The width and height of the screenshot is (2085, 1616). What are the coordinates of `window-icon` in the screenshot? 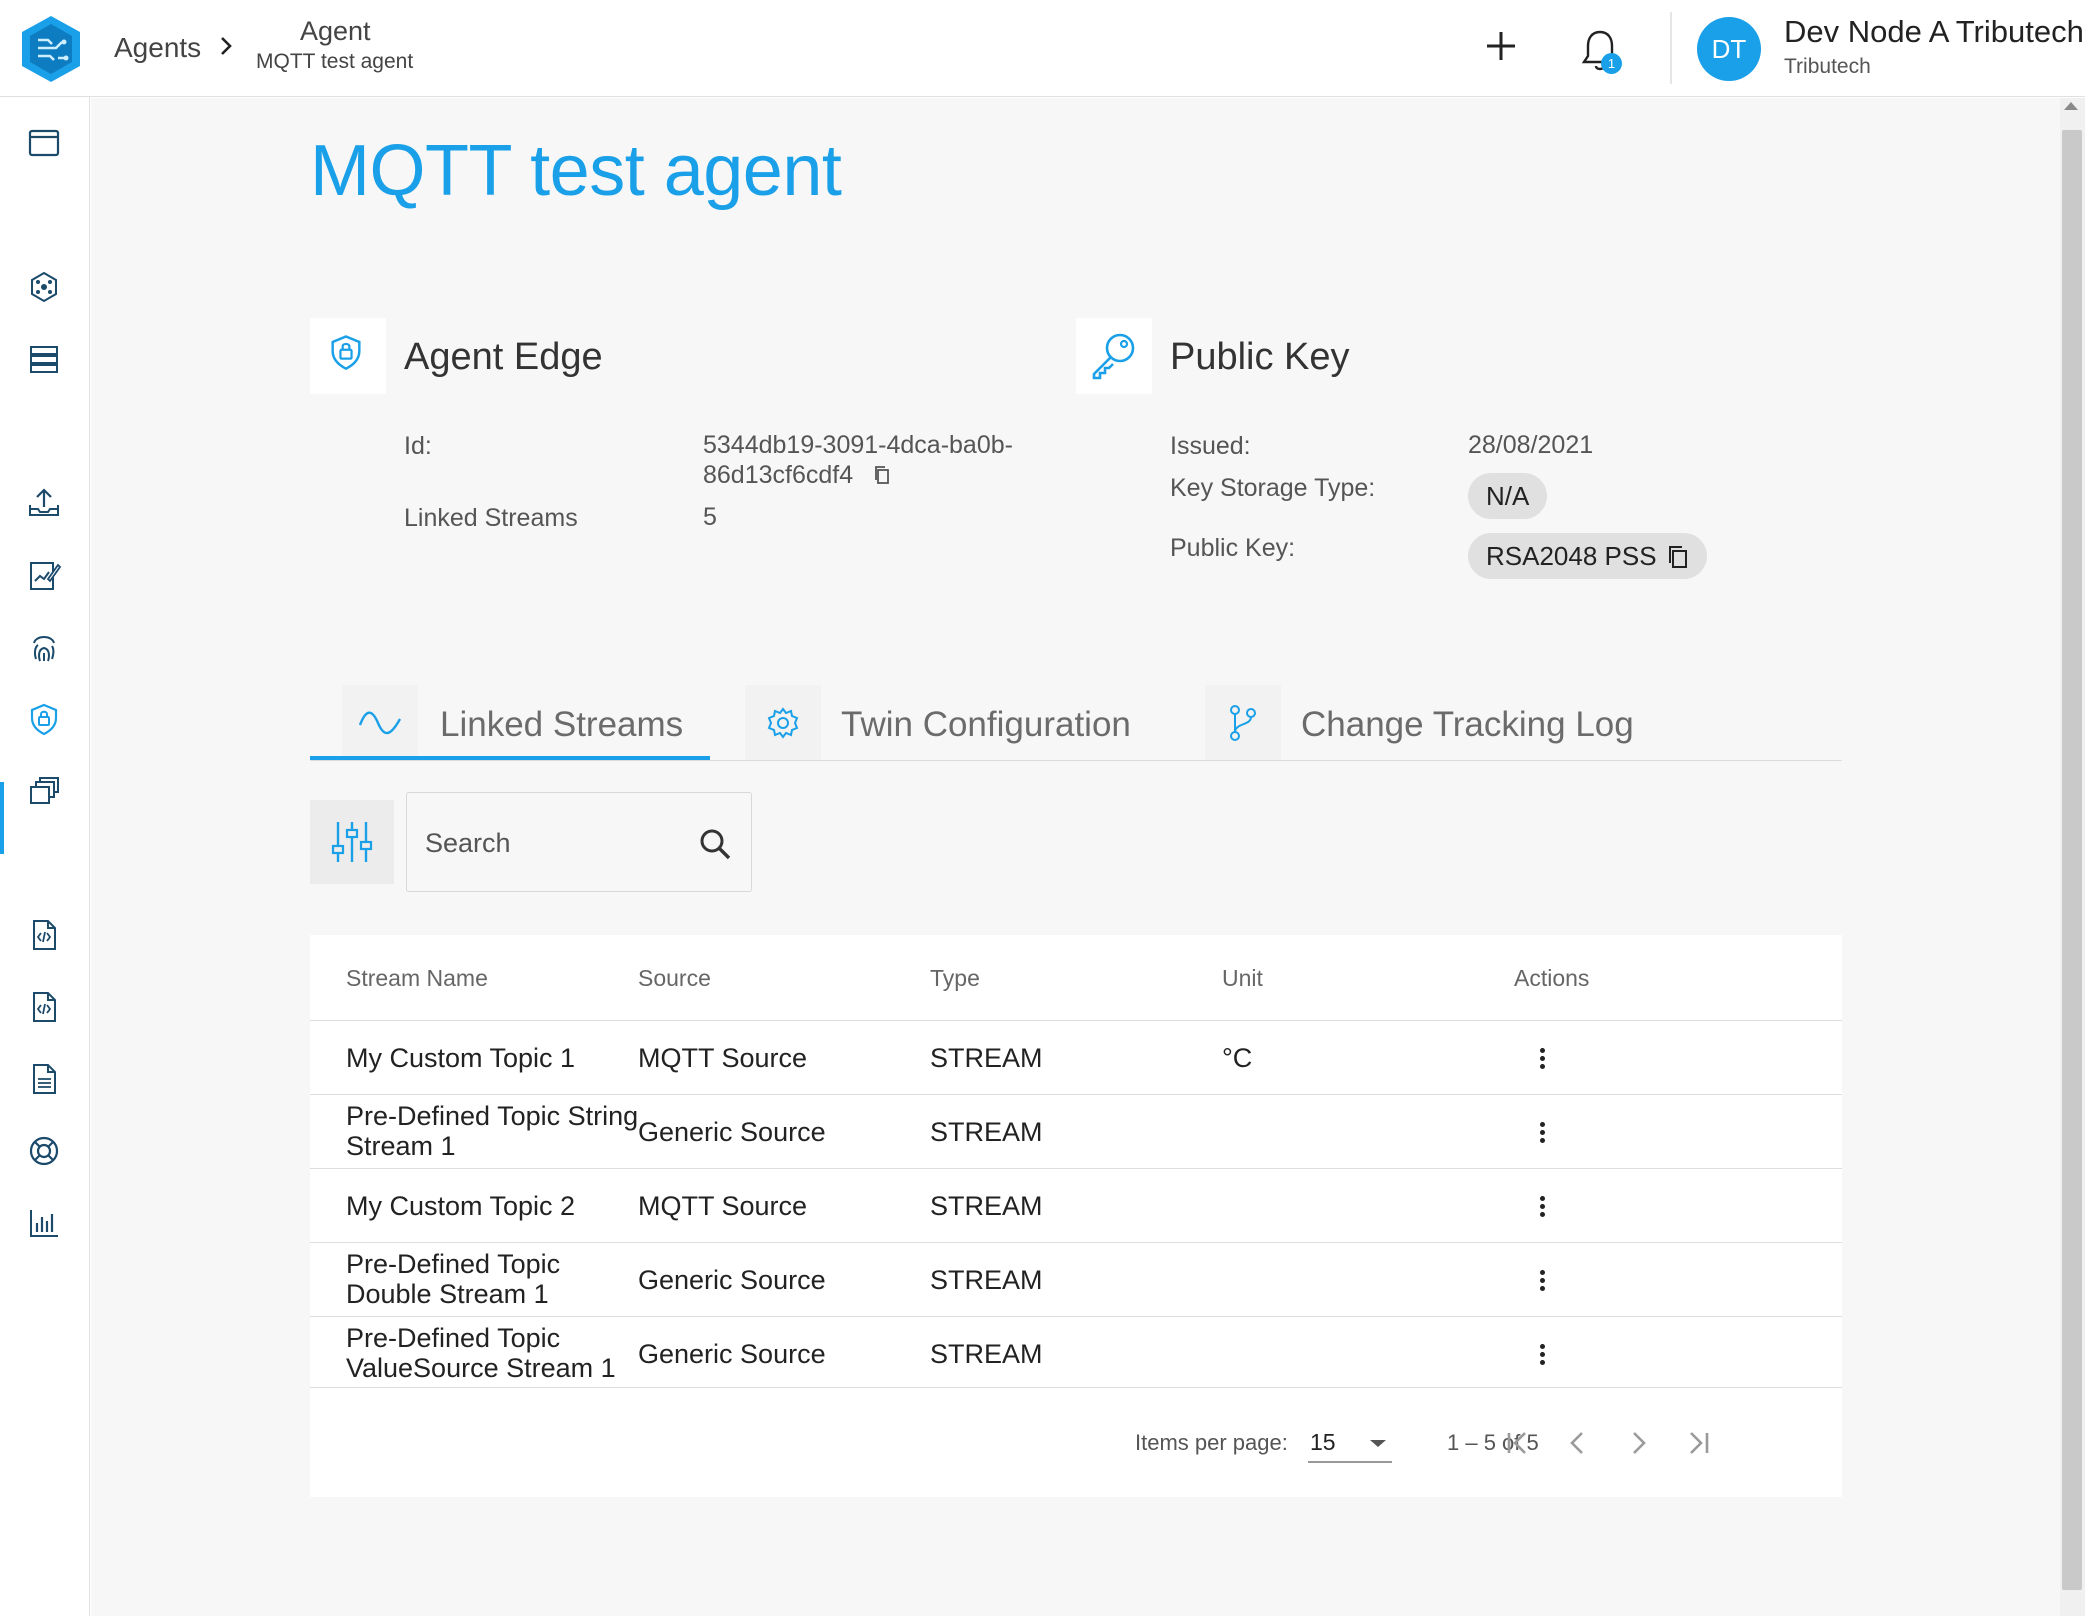 It's located at (44, 143).